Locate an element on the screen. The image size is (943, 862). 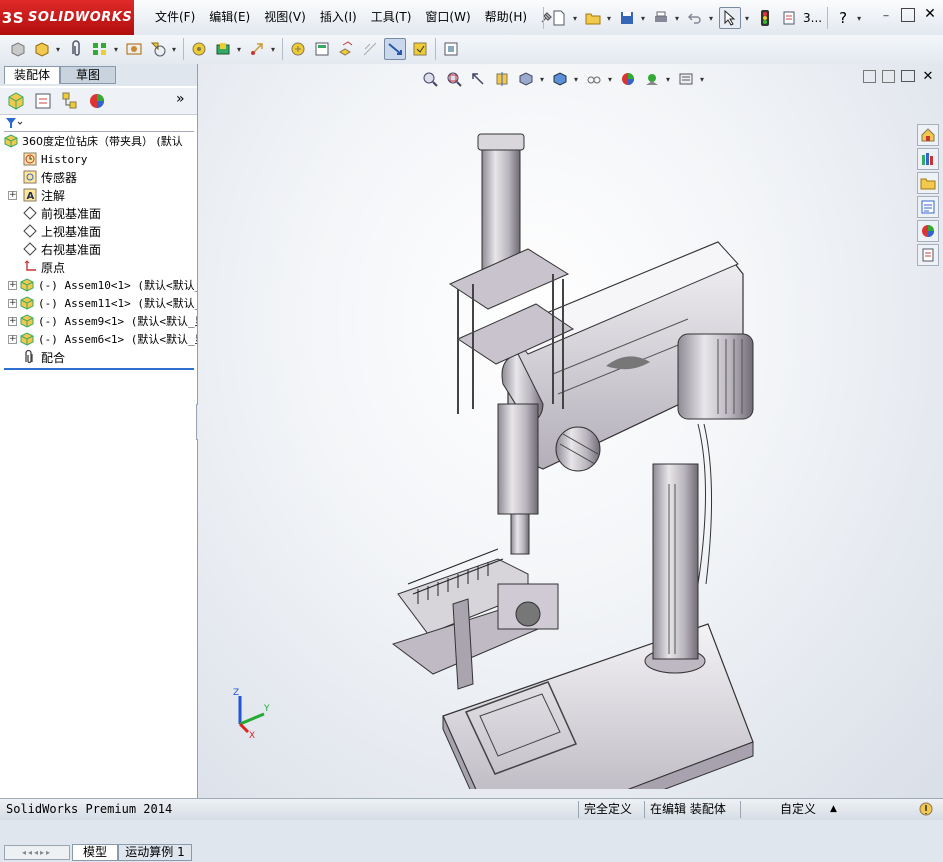
tab-assembly: 装配体 is located at coordinates (32, 75).